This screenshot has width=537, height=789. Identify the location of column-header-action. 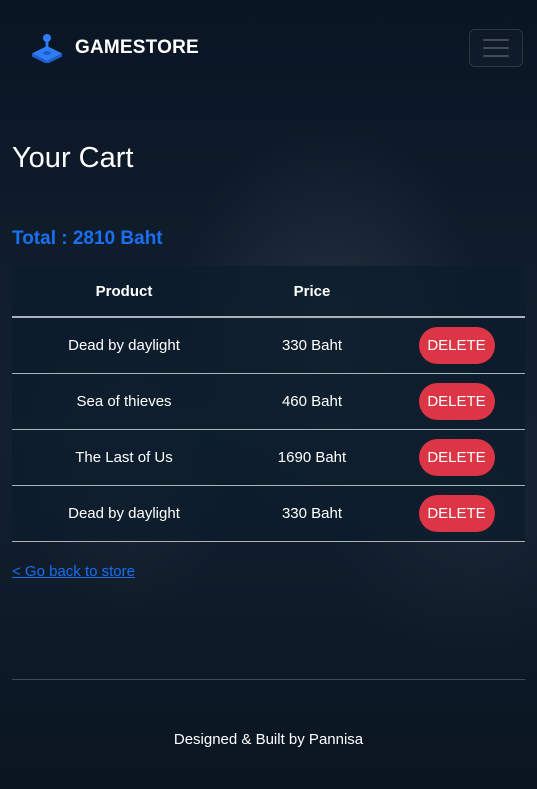
(456, 292).